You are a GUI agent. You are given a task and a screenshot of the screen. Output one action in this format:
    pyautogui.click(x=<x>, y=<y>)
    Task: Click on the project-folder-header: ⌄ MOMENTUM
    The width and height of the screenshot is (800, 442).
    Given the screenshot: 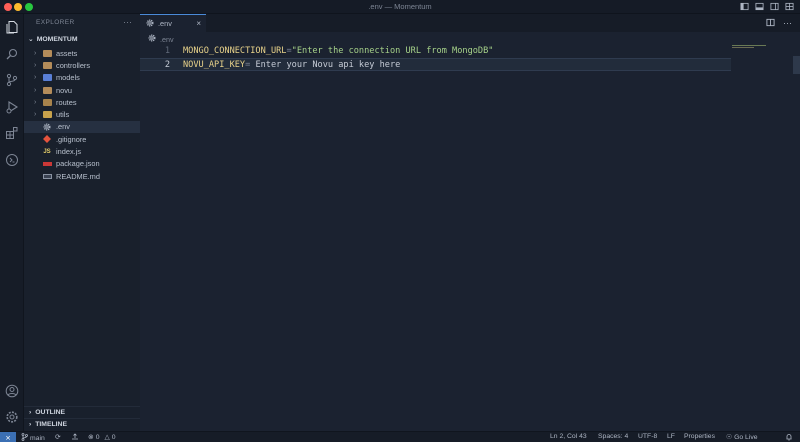 What is the action you would take?
    pyautogui.click(x=53, y=39)
    